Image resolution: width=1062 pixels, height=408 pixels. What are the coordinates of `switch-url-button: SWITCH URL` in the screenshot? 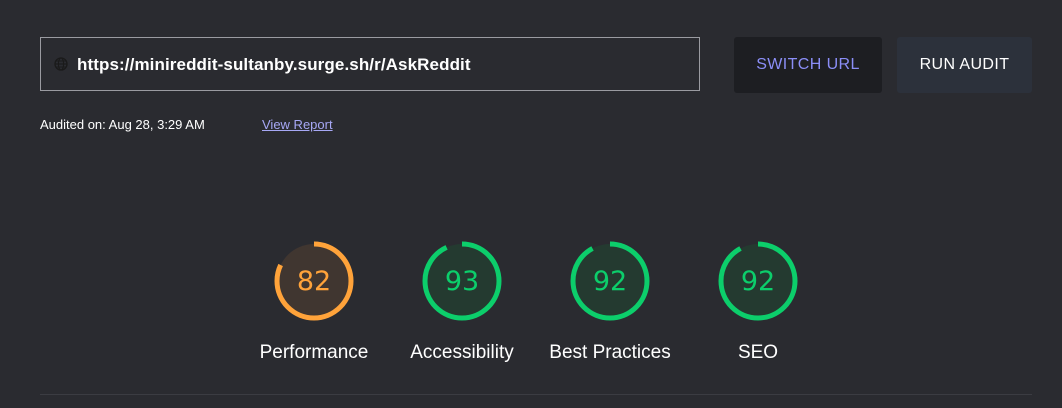 It's located at (808, 65).